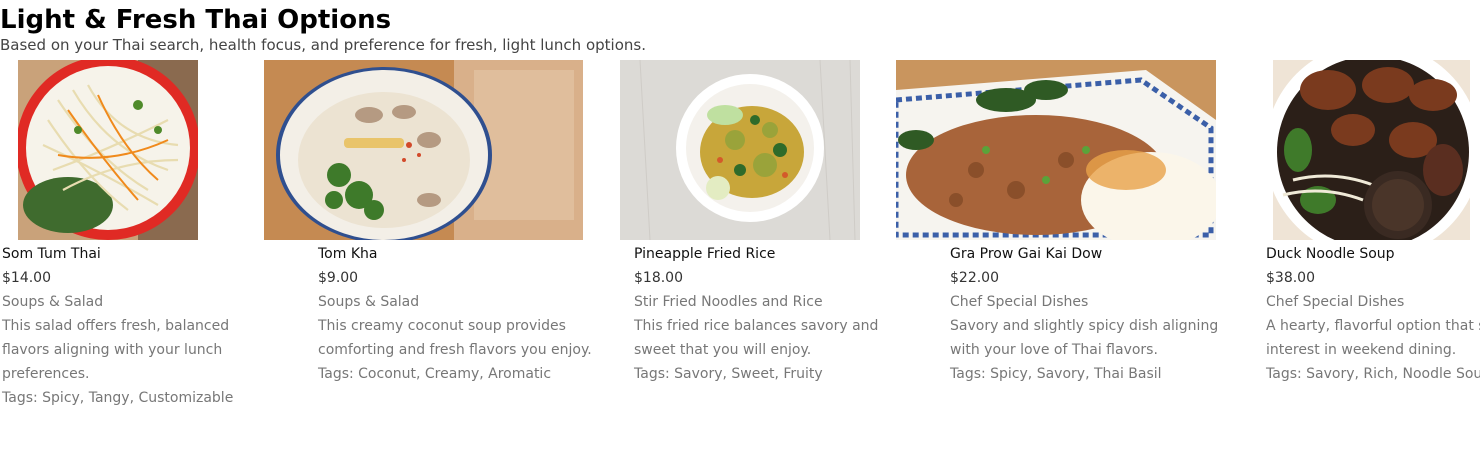 The image size is (1480, 456). I want to click on dish-category: Stir Fried Noodles and Rice, so click(728, 302).